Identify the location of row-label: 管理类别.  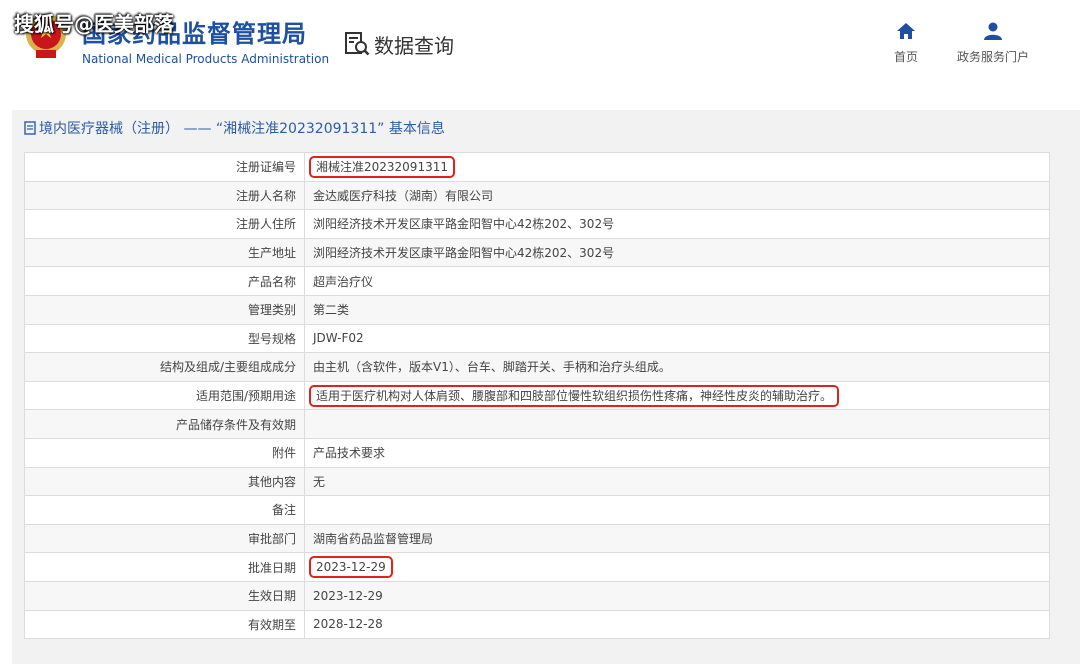
(164, 309).